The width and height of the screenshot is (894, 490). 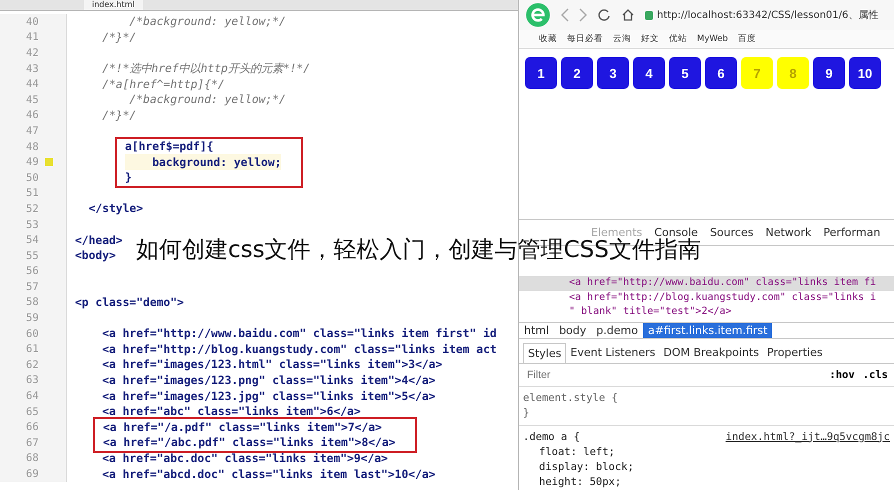 What do you see at coordinates (628, 15) in the screenshot?
I see `home-icon` at bounding box center [628, 15].